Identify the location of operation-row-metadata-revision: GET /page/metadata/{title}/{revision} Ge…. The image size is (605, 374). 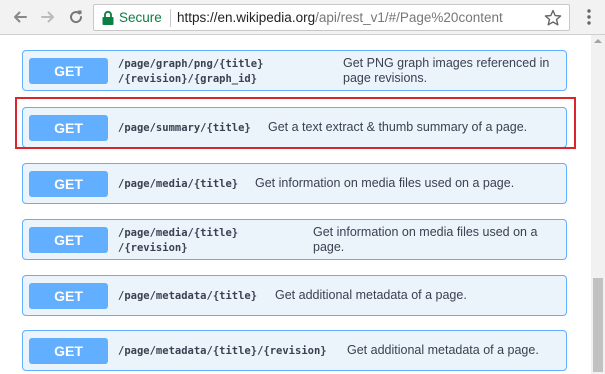
(294, 350).